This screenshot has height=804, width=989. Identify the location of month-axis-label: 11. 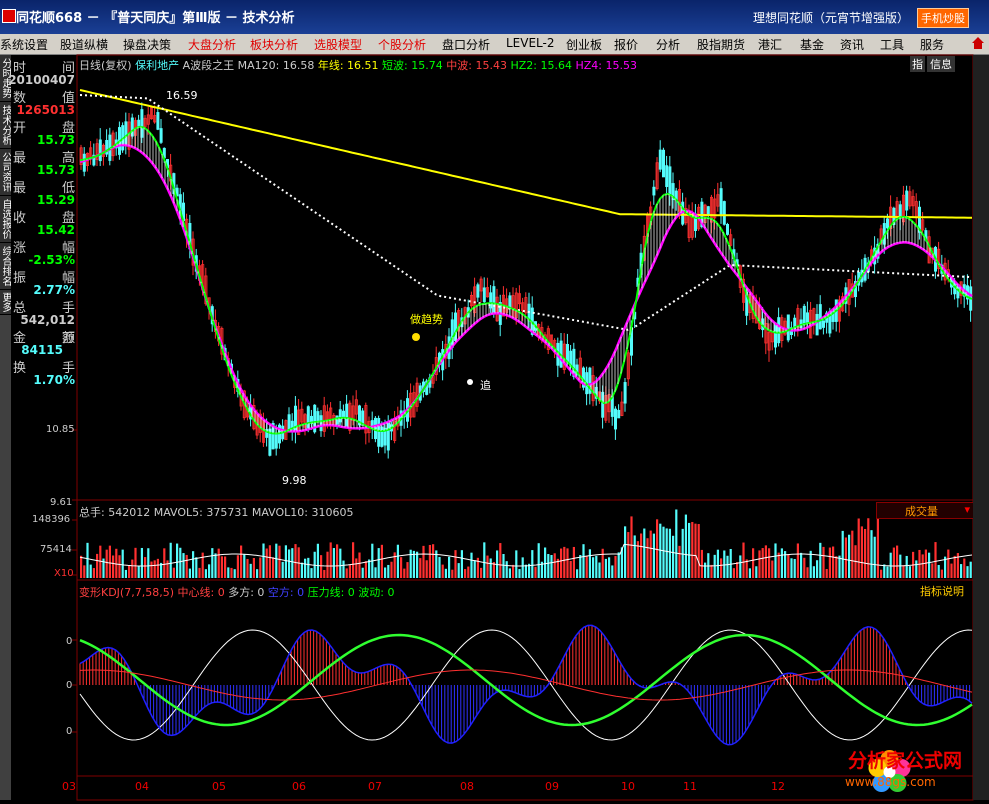
(690, 786).